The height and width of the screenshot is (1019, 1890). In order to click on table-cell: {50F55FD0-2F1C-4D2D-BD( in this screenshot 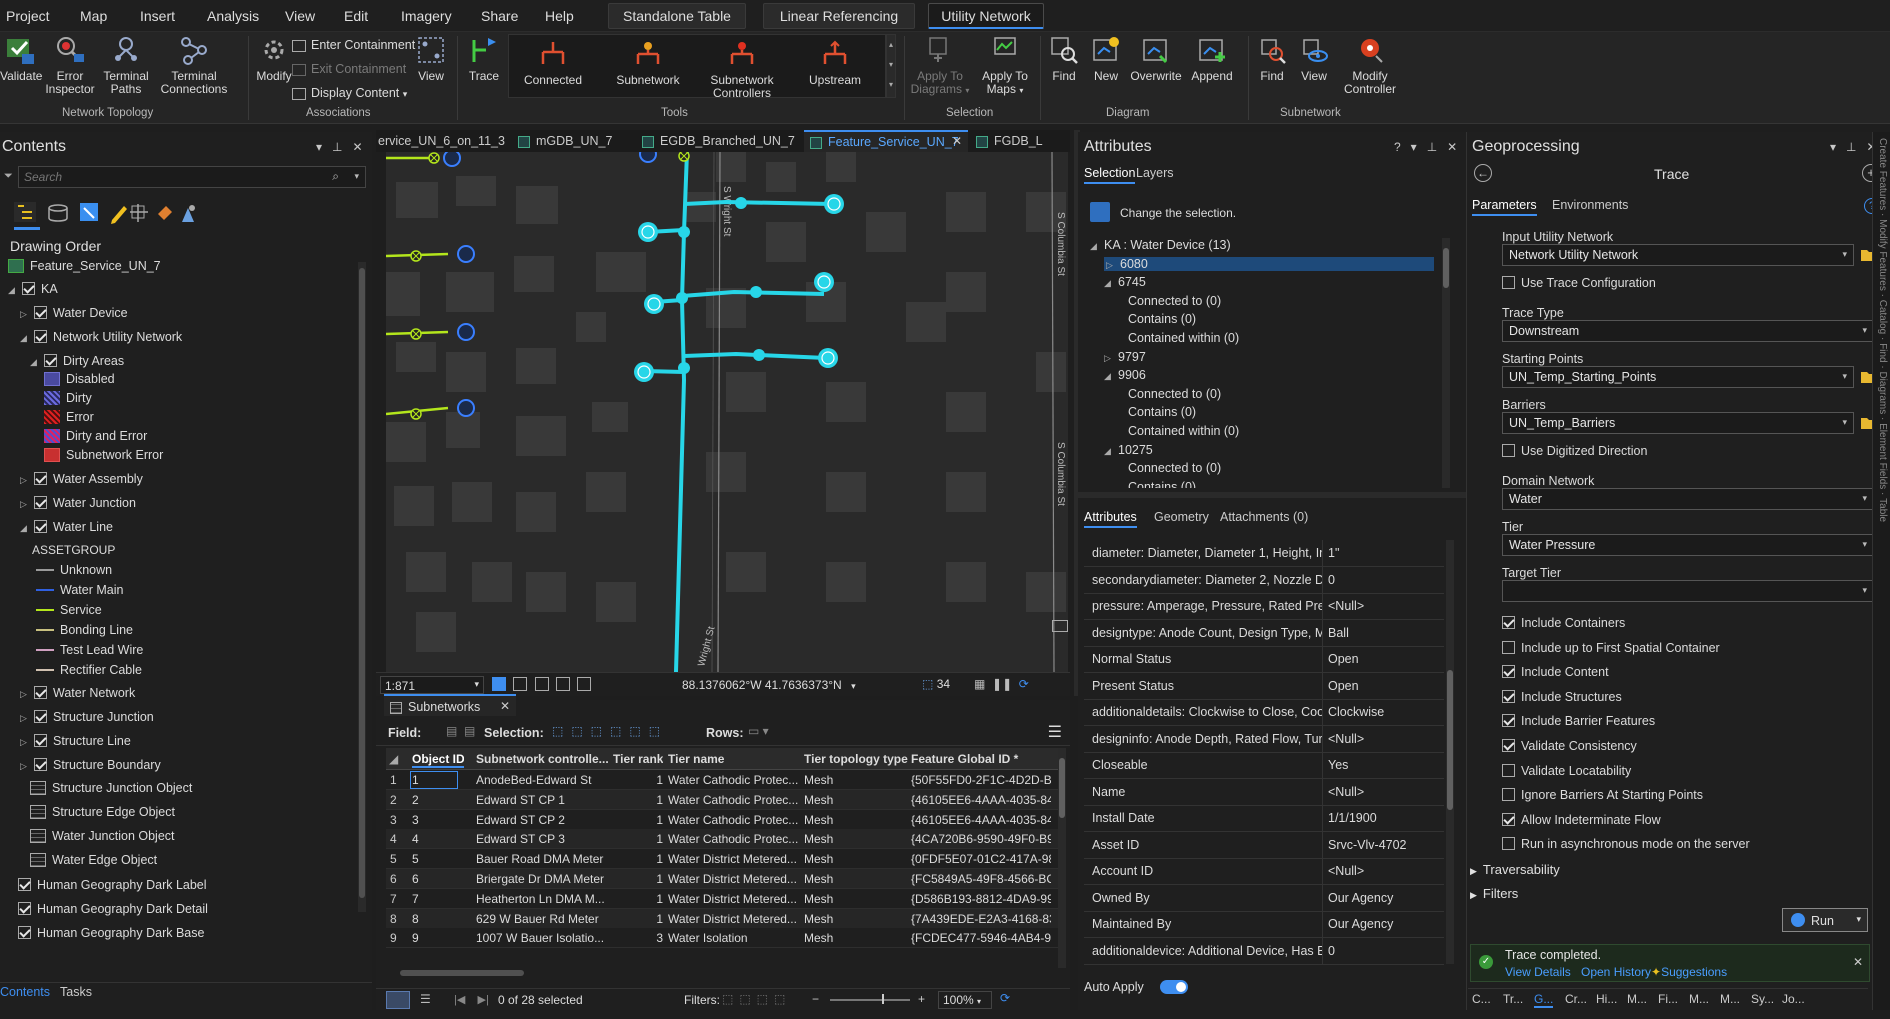, I will do `click(981, 780)`.